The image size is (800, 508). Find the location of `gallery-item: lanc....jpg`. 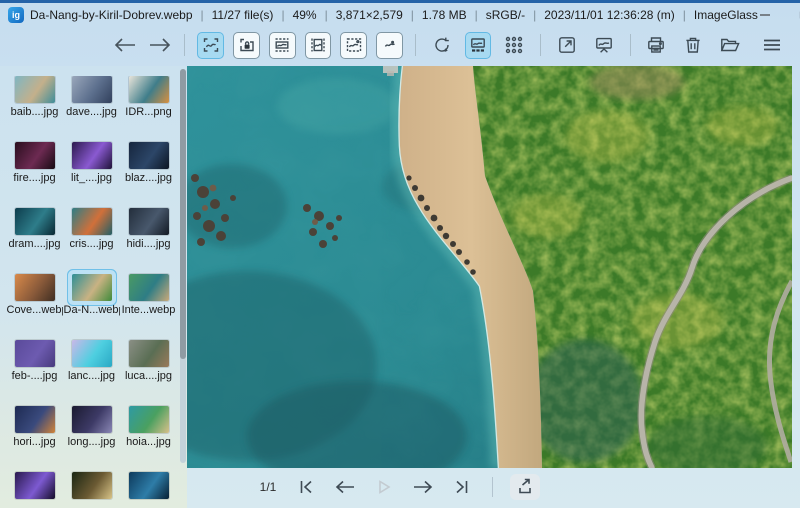

gallery-item: lanc....jpg is located at coordinates (92, 364).